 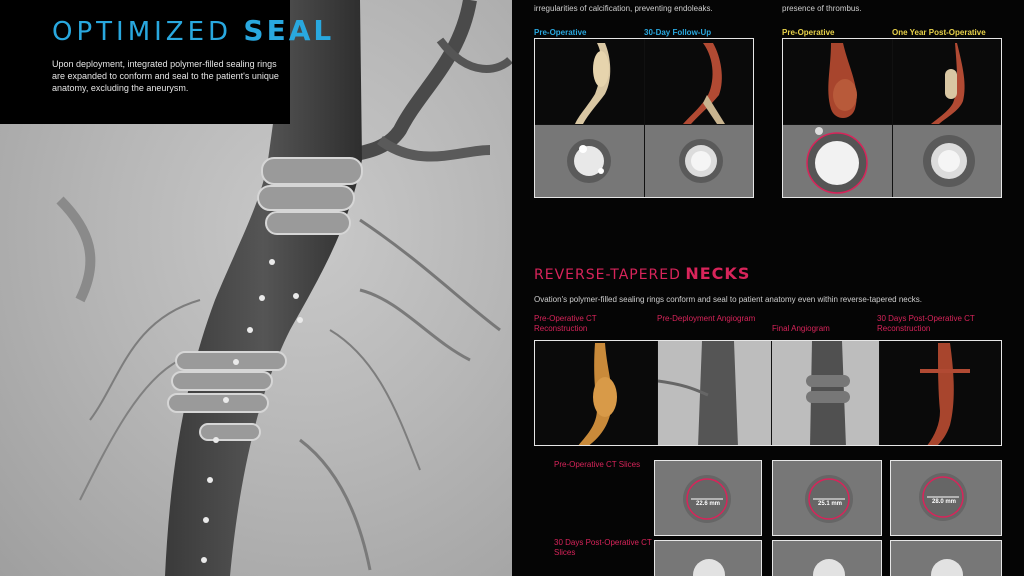 What do you see at coordinates (589, 81) in the screenshot?
I see `case1-pre-reconstruction` at bounding box center [589, 81].